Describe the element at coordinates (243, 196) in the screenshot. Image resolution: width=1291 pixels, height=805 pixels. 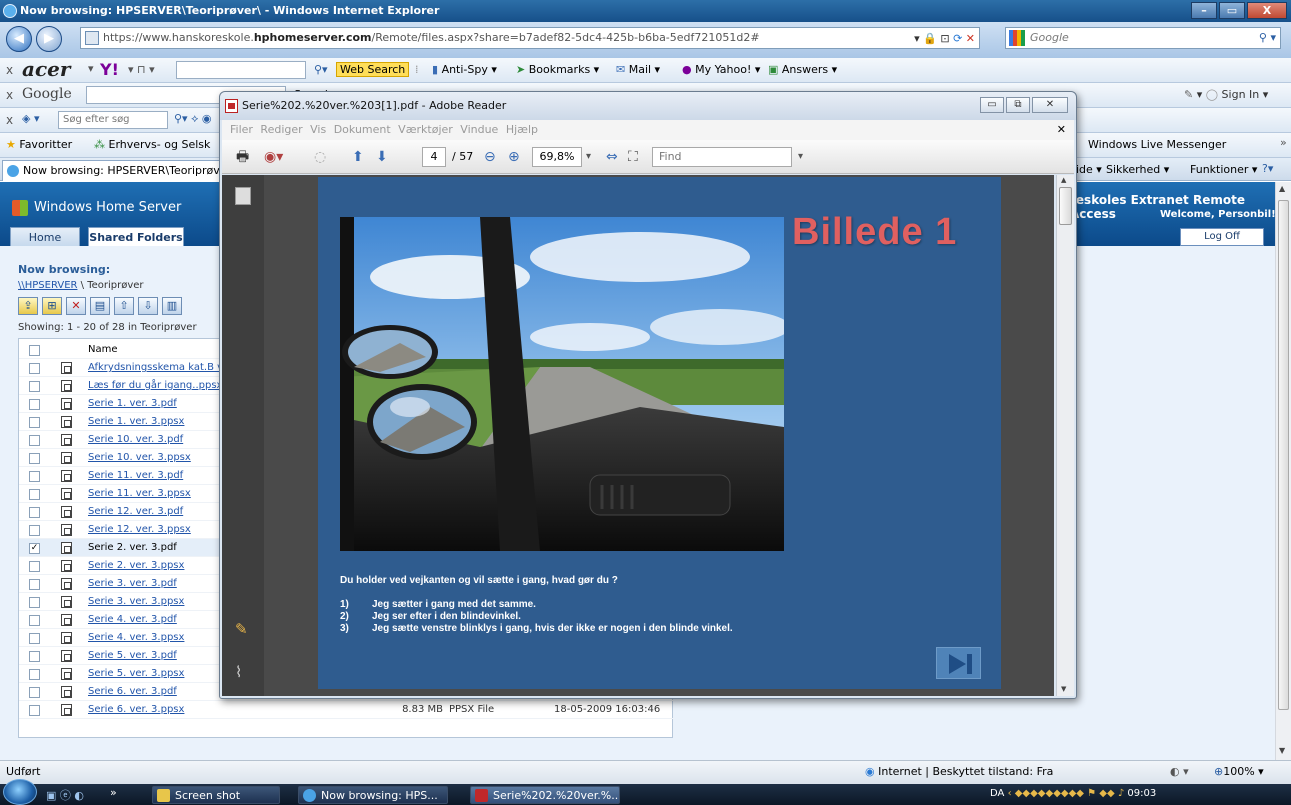
I see `pages-panel-icon` at that location.